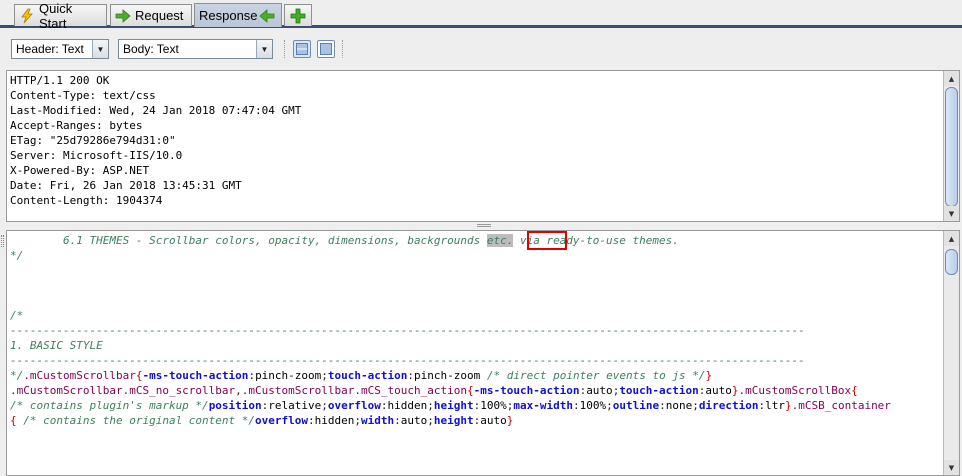 The width and height of the screenshot is (962, 476). What do you see at coordinates (27, 16) in the screenshot?
I see `lightning-icon` at bounding box center [27, 16].